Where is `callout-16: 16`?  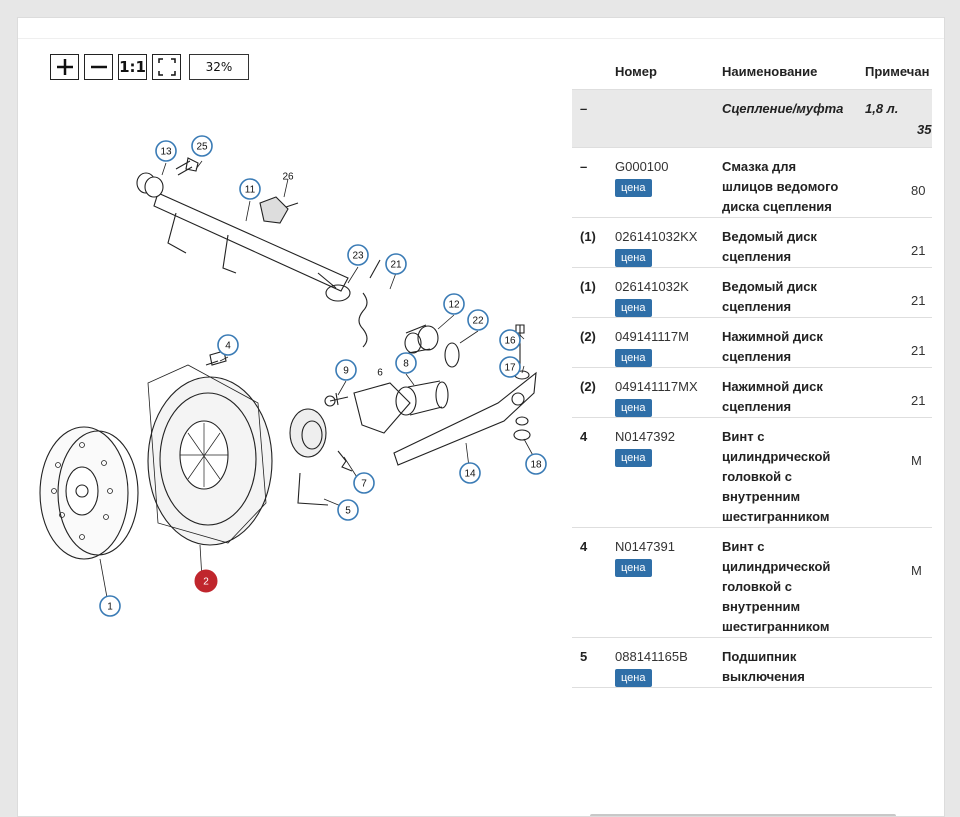 callout-16: 16 is located at coordinates (510, 340).